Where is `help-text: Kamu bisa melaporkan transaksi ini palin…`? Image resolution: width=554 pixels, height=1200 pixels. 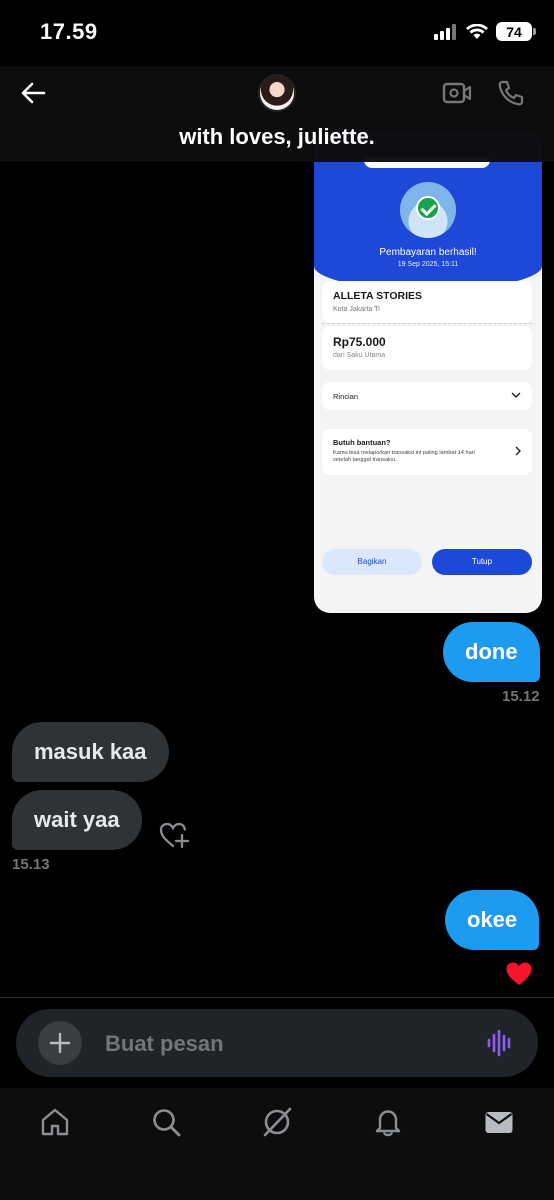 help-text: Kamu bisa melaporkan transaksi ini palin… is located at coordinates (404, 456).